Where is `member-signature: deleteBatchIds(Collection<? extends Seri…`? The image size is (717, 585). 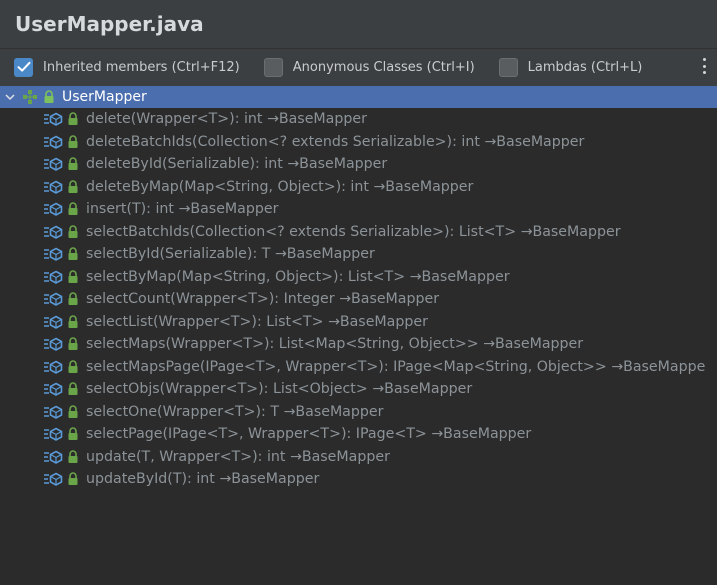 member-signature: deleteBatchIds(Collection<? extends Seri… is located at coordinates (335, 141).